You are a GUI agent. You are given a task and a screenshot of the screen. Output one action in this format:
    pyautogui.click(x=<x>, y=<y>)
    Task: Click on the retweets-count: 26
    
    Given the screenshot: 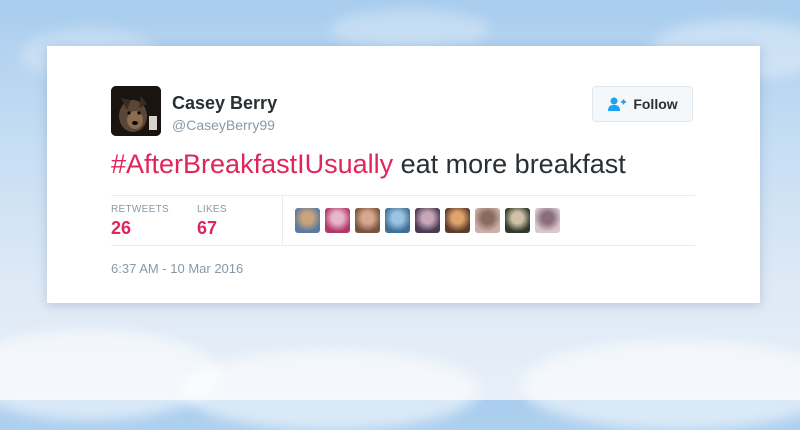 What is the action you would take?
    pyautogui.click(x=121, y=228)
    